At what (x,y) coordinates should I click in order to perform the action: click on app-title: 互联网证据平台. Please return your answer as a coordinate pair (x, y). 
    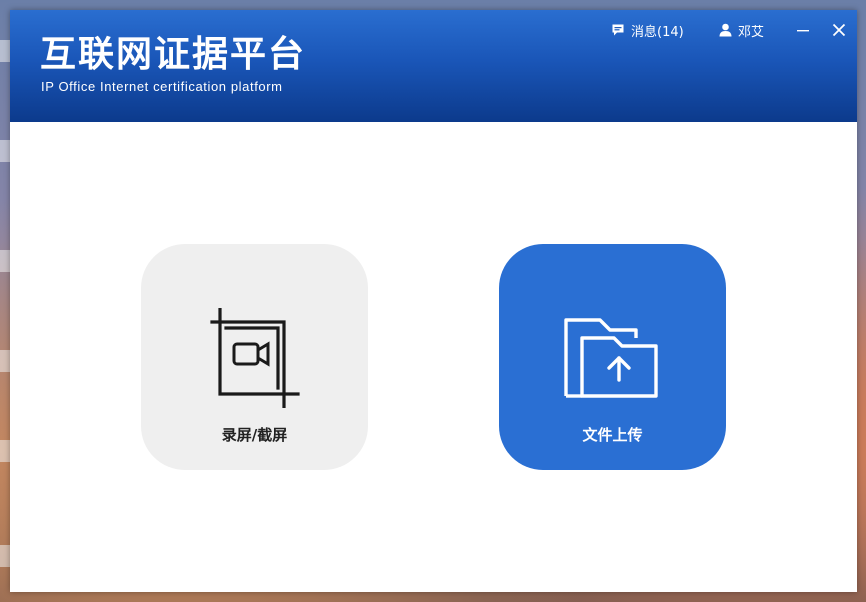
    Looking at the image, I should click on (173, 54).